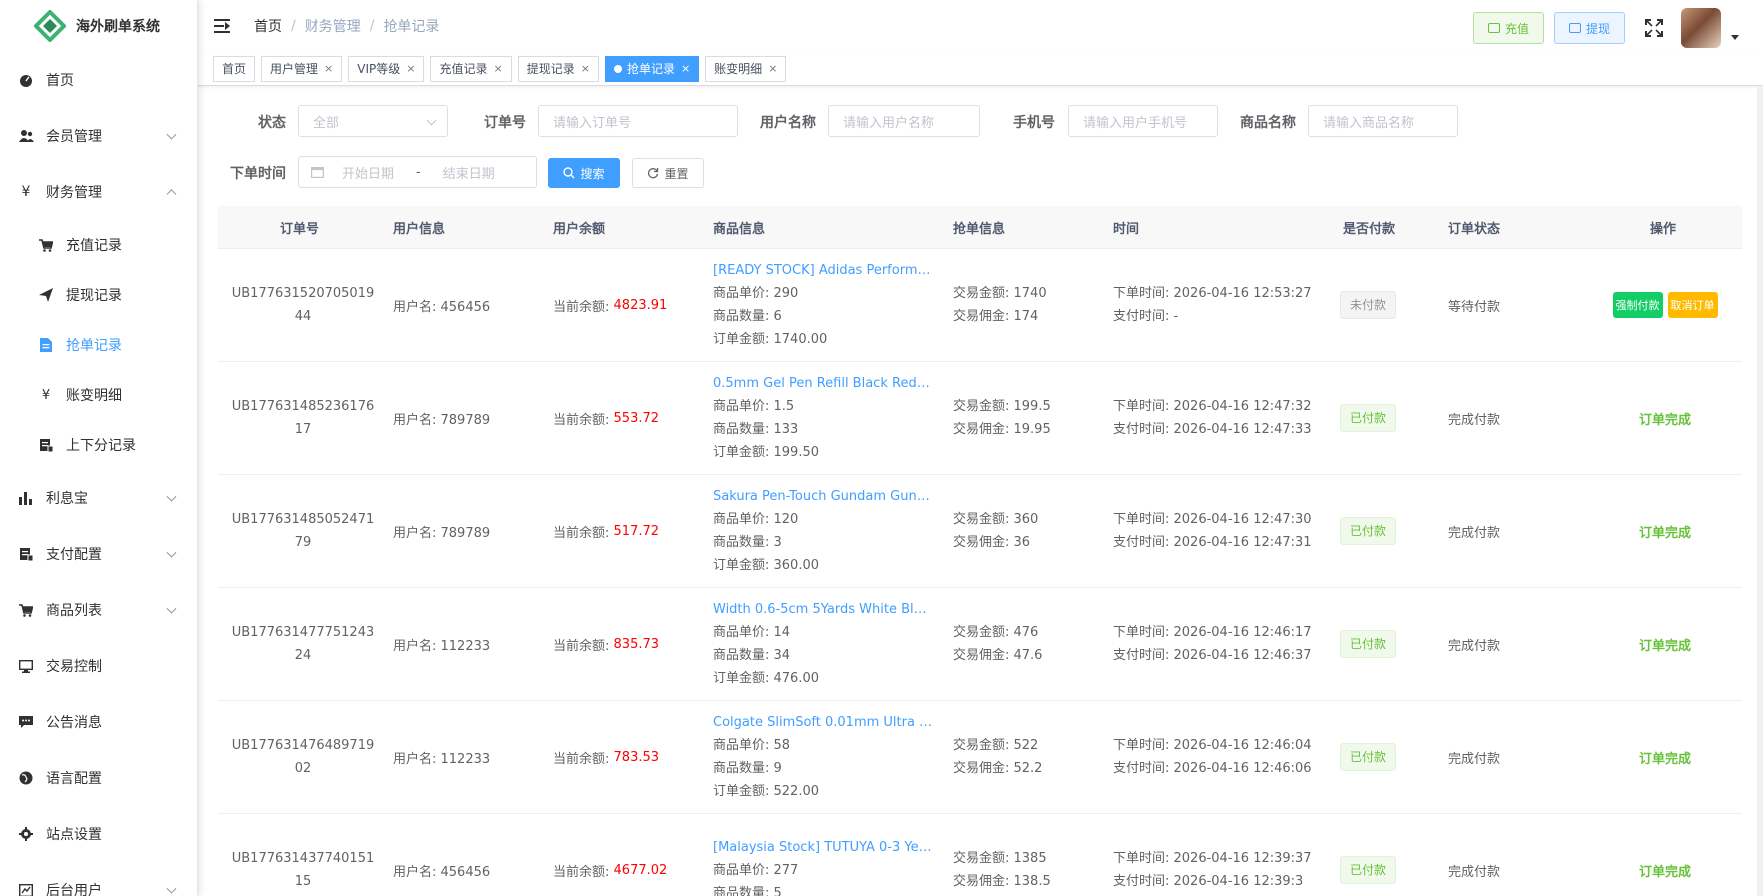 This screenshot has width=1763, height=896. What do you see at coordinates (98, 295) in the screenshot?
I see `sidebar-subitem-withdraw: 提现记录` at bounding box center [98, 295].